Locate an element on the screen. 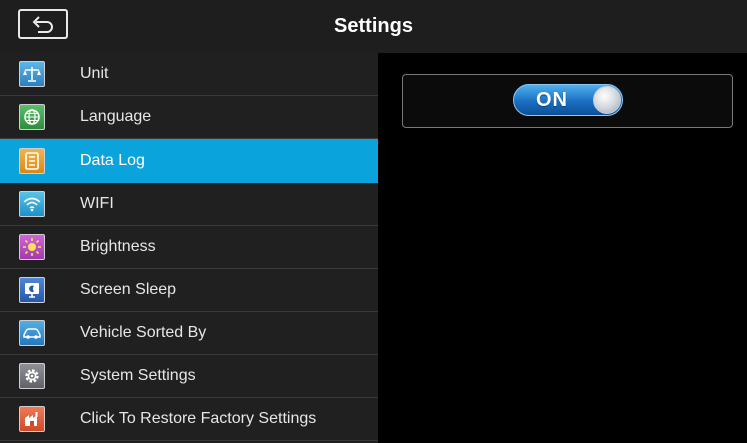  menu-item-data-log: Data Log is located at coordinates (189, 161).